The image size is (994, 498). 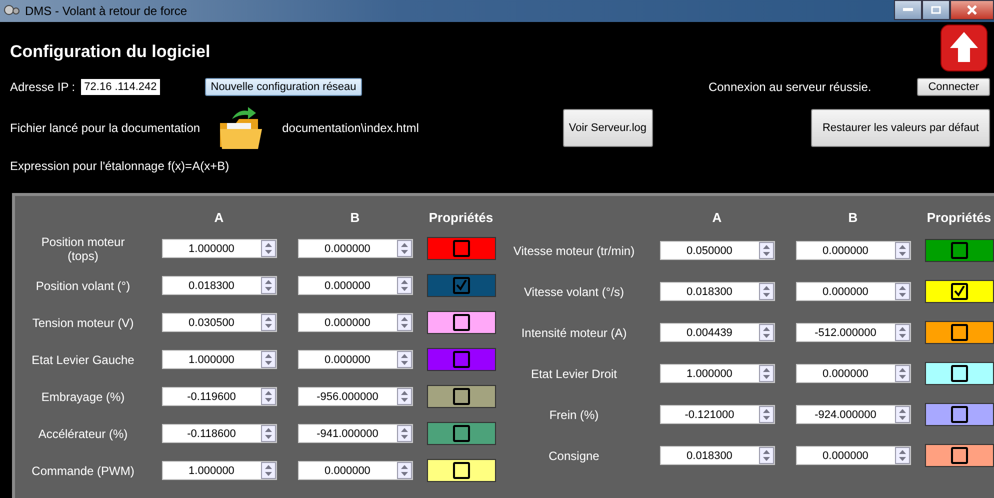 What do you see at coordinates (219, 322) in the screenshot?
I see `number-field: 0.030500` at bounding box center [219, 322].